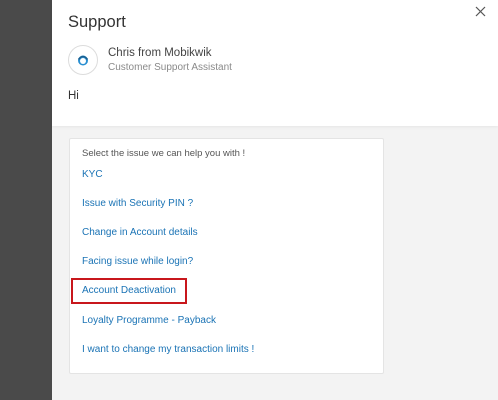  What do you see at coordinates (73, 96) in the screenshot?
I see `greeting-message: Hi` at bounding box center [73, 96].